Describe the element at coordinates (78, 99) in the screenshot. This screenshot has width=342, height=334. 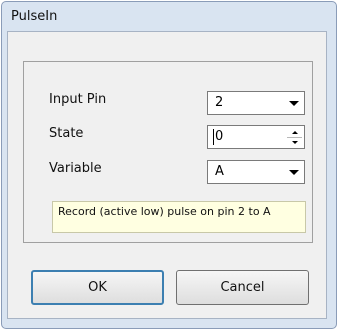
I see `input-pin-label: Input Pin` at that location.